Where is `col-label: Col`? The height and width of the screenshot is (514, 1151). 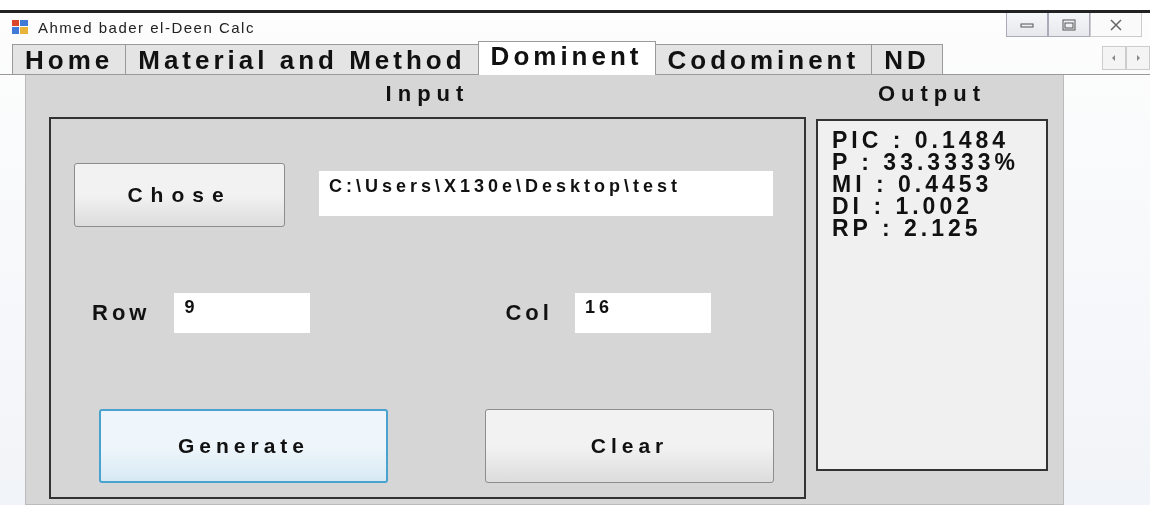 col-label: Col is located at coordinates (529, 313).